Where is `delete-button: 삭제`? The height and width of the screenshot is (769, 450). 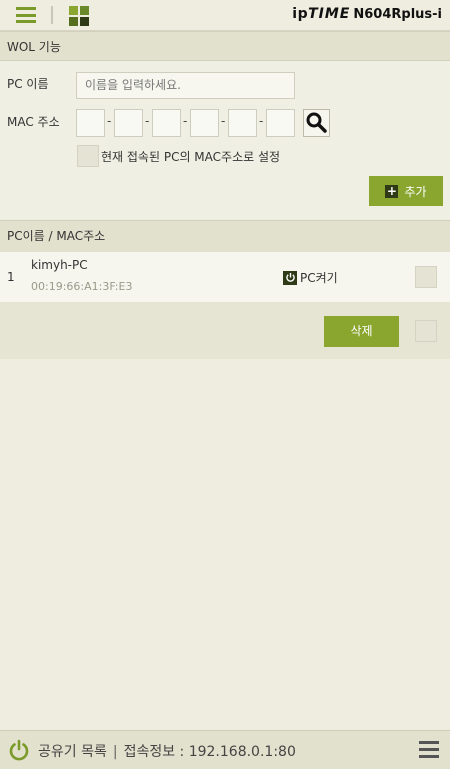 delete-button: 삭제 is located at coordinates (361, 331).